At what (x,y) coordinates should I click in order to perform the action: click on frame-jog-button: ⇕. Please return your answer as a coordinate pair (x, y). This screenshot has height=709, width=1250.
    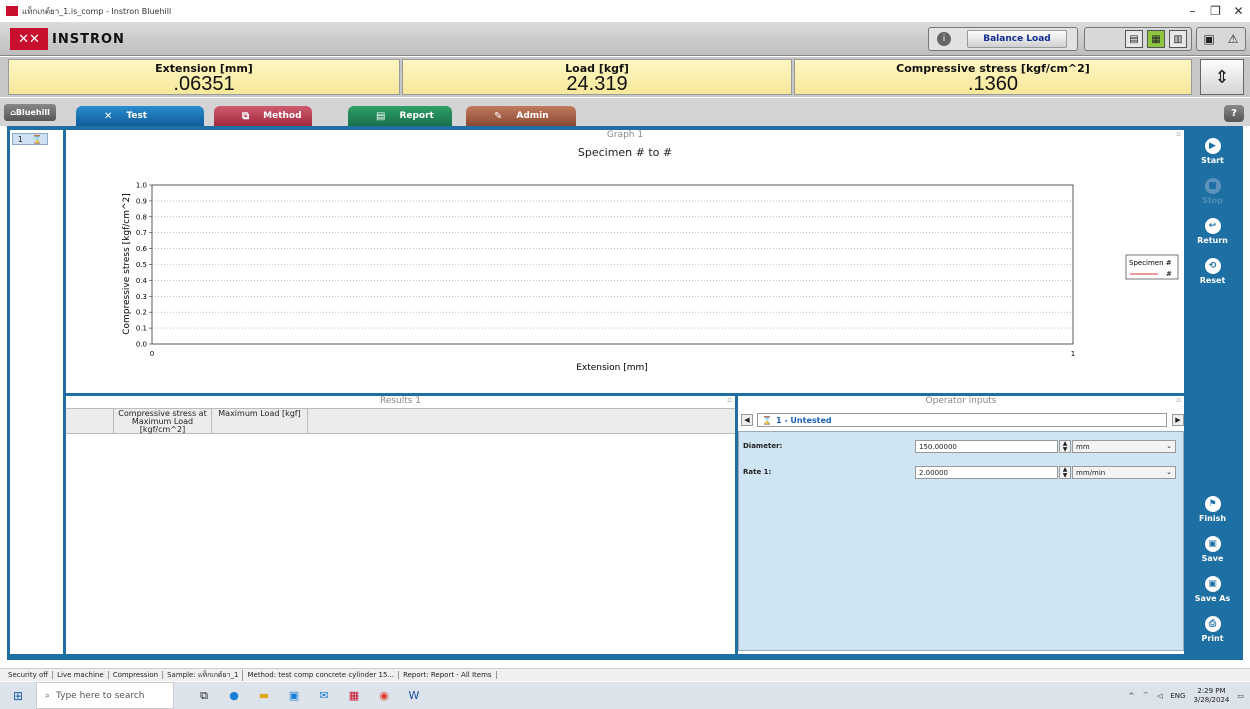
    Looking at the image, I should click on (1222, 77).